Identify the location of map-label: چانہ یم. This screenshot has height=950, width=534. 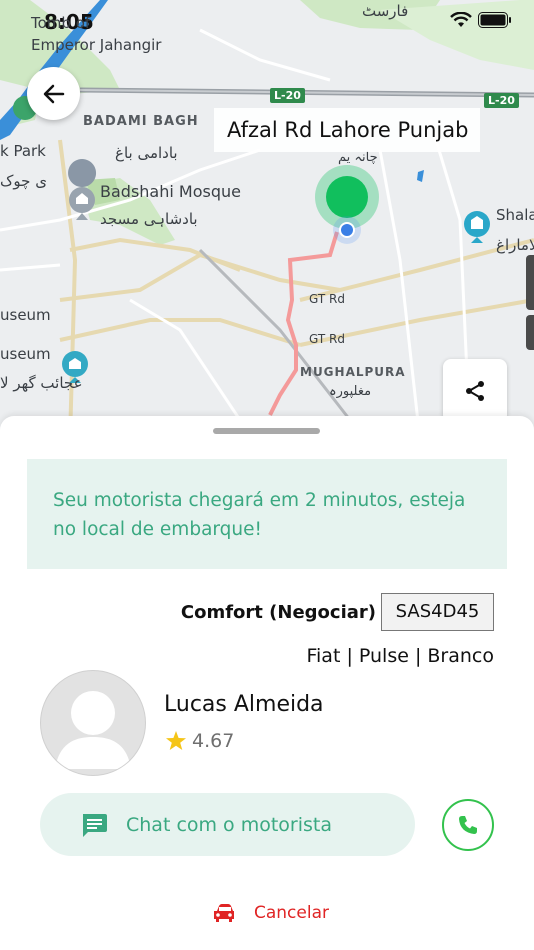
(358, 157).